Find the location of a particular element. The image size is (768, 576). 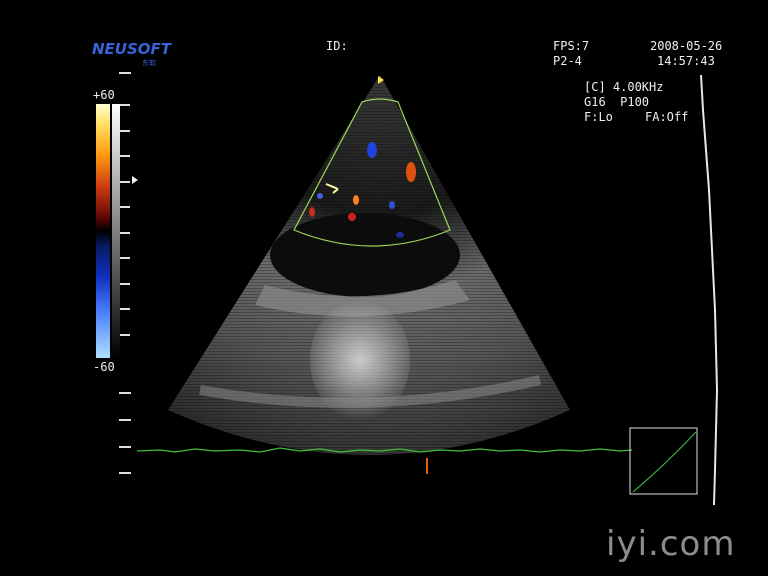

watermark: iyi.com is located at coordinates (671, 544).